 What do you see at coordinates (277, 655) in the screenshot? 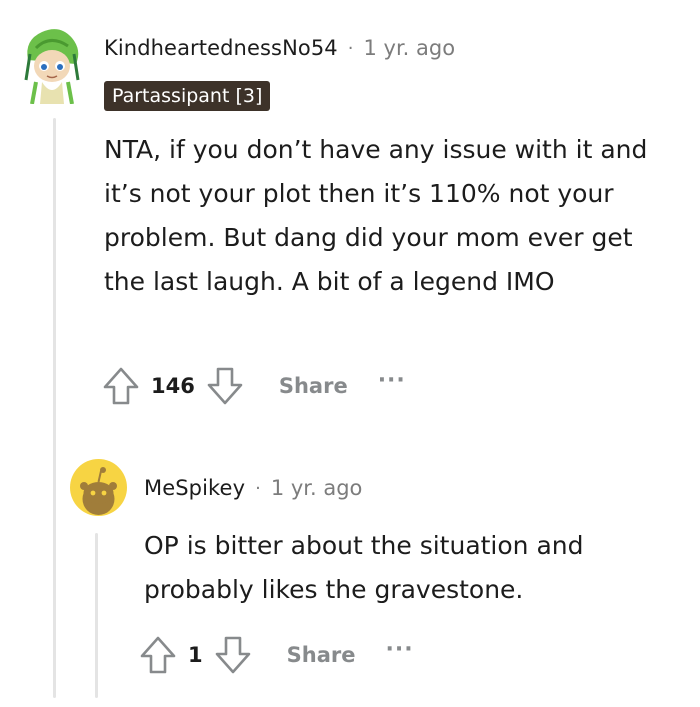
I see `reply-actions: 1 Share ···` at bounding box center [277, 655].